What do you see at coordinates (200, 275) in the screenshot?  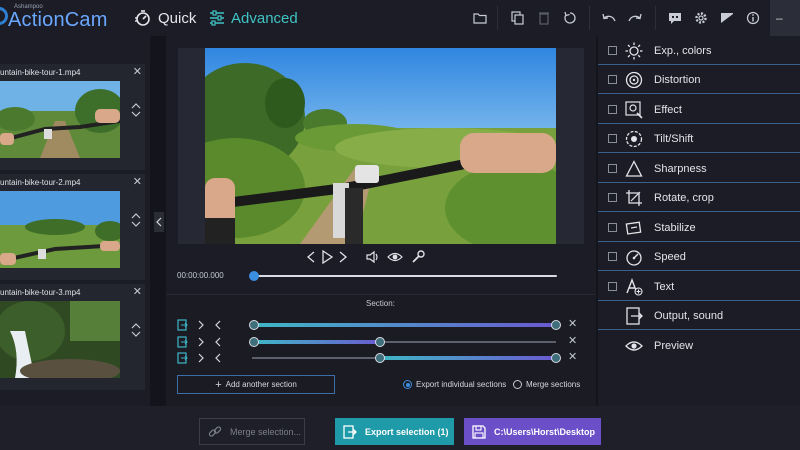 I see `timecode: 00:00:00.000` at bounding box center [200, 275].